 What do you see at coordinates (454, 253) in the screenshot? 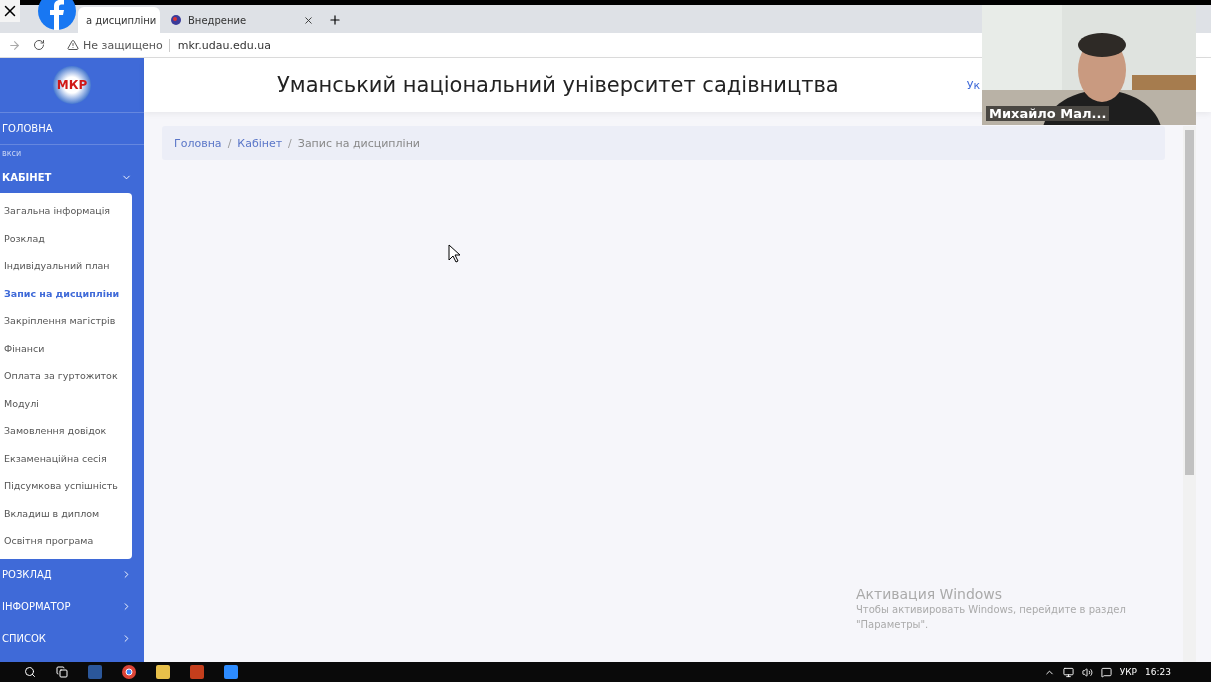
I see `cursor-icon` at bounding box center [454, 253].